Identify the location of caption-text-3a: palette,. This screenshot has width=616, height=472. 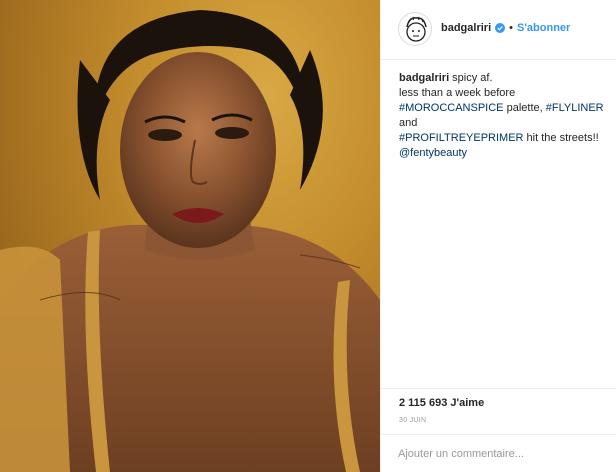
(524, 108).